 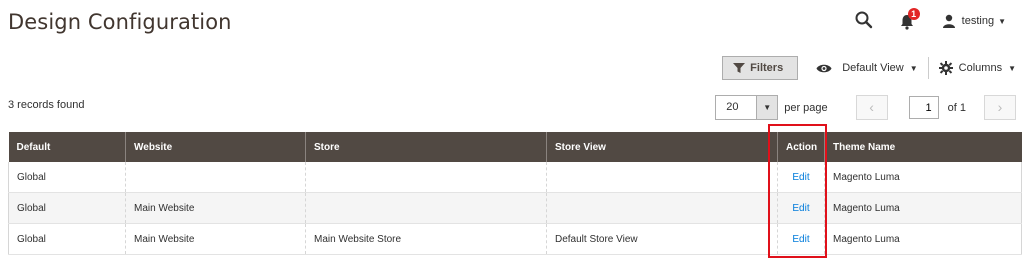 I want to click on pager: 20 ▼ per page ‹ of 1 ›, so click(x=865, y=107).